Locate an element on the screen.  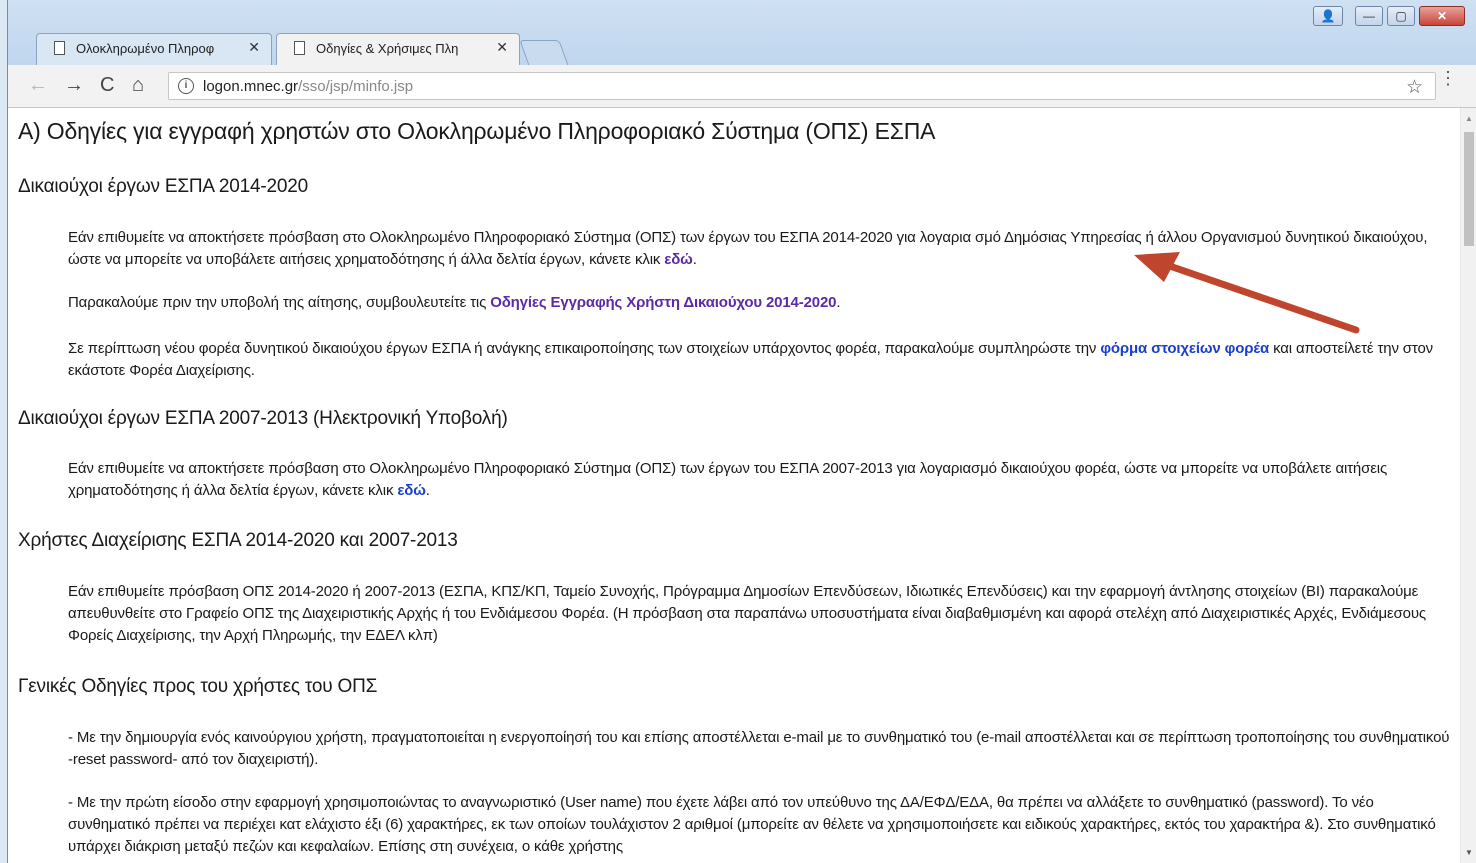
new-tab-button is located at coordinates (544, 53).